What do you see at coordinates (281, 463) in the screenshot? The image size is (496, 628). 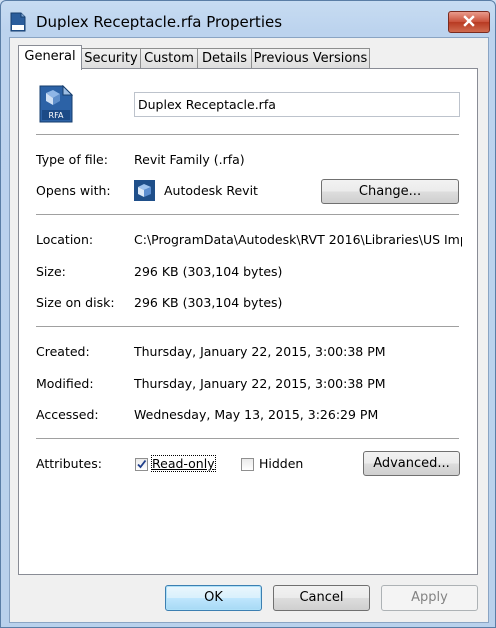 I see `hidden-label: Hidden` at bounding box center [281, 463].